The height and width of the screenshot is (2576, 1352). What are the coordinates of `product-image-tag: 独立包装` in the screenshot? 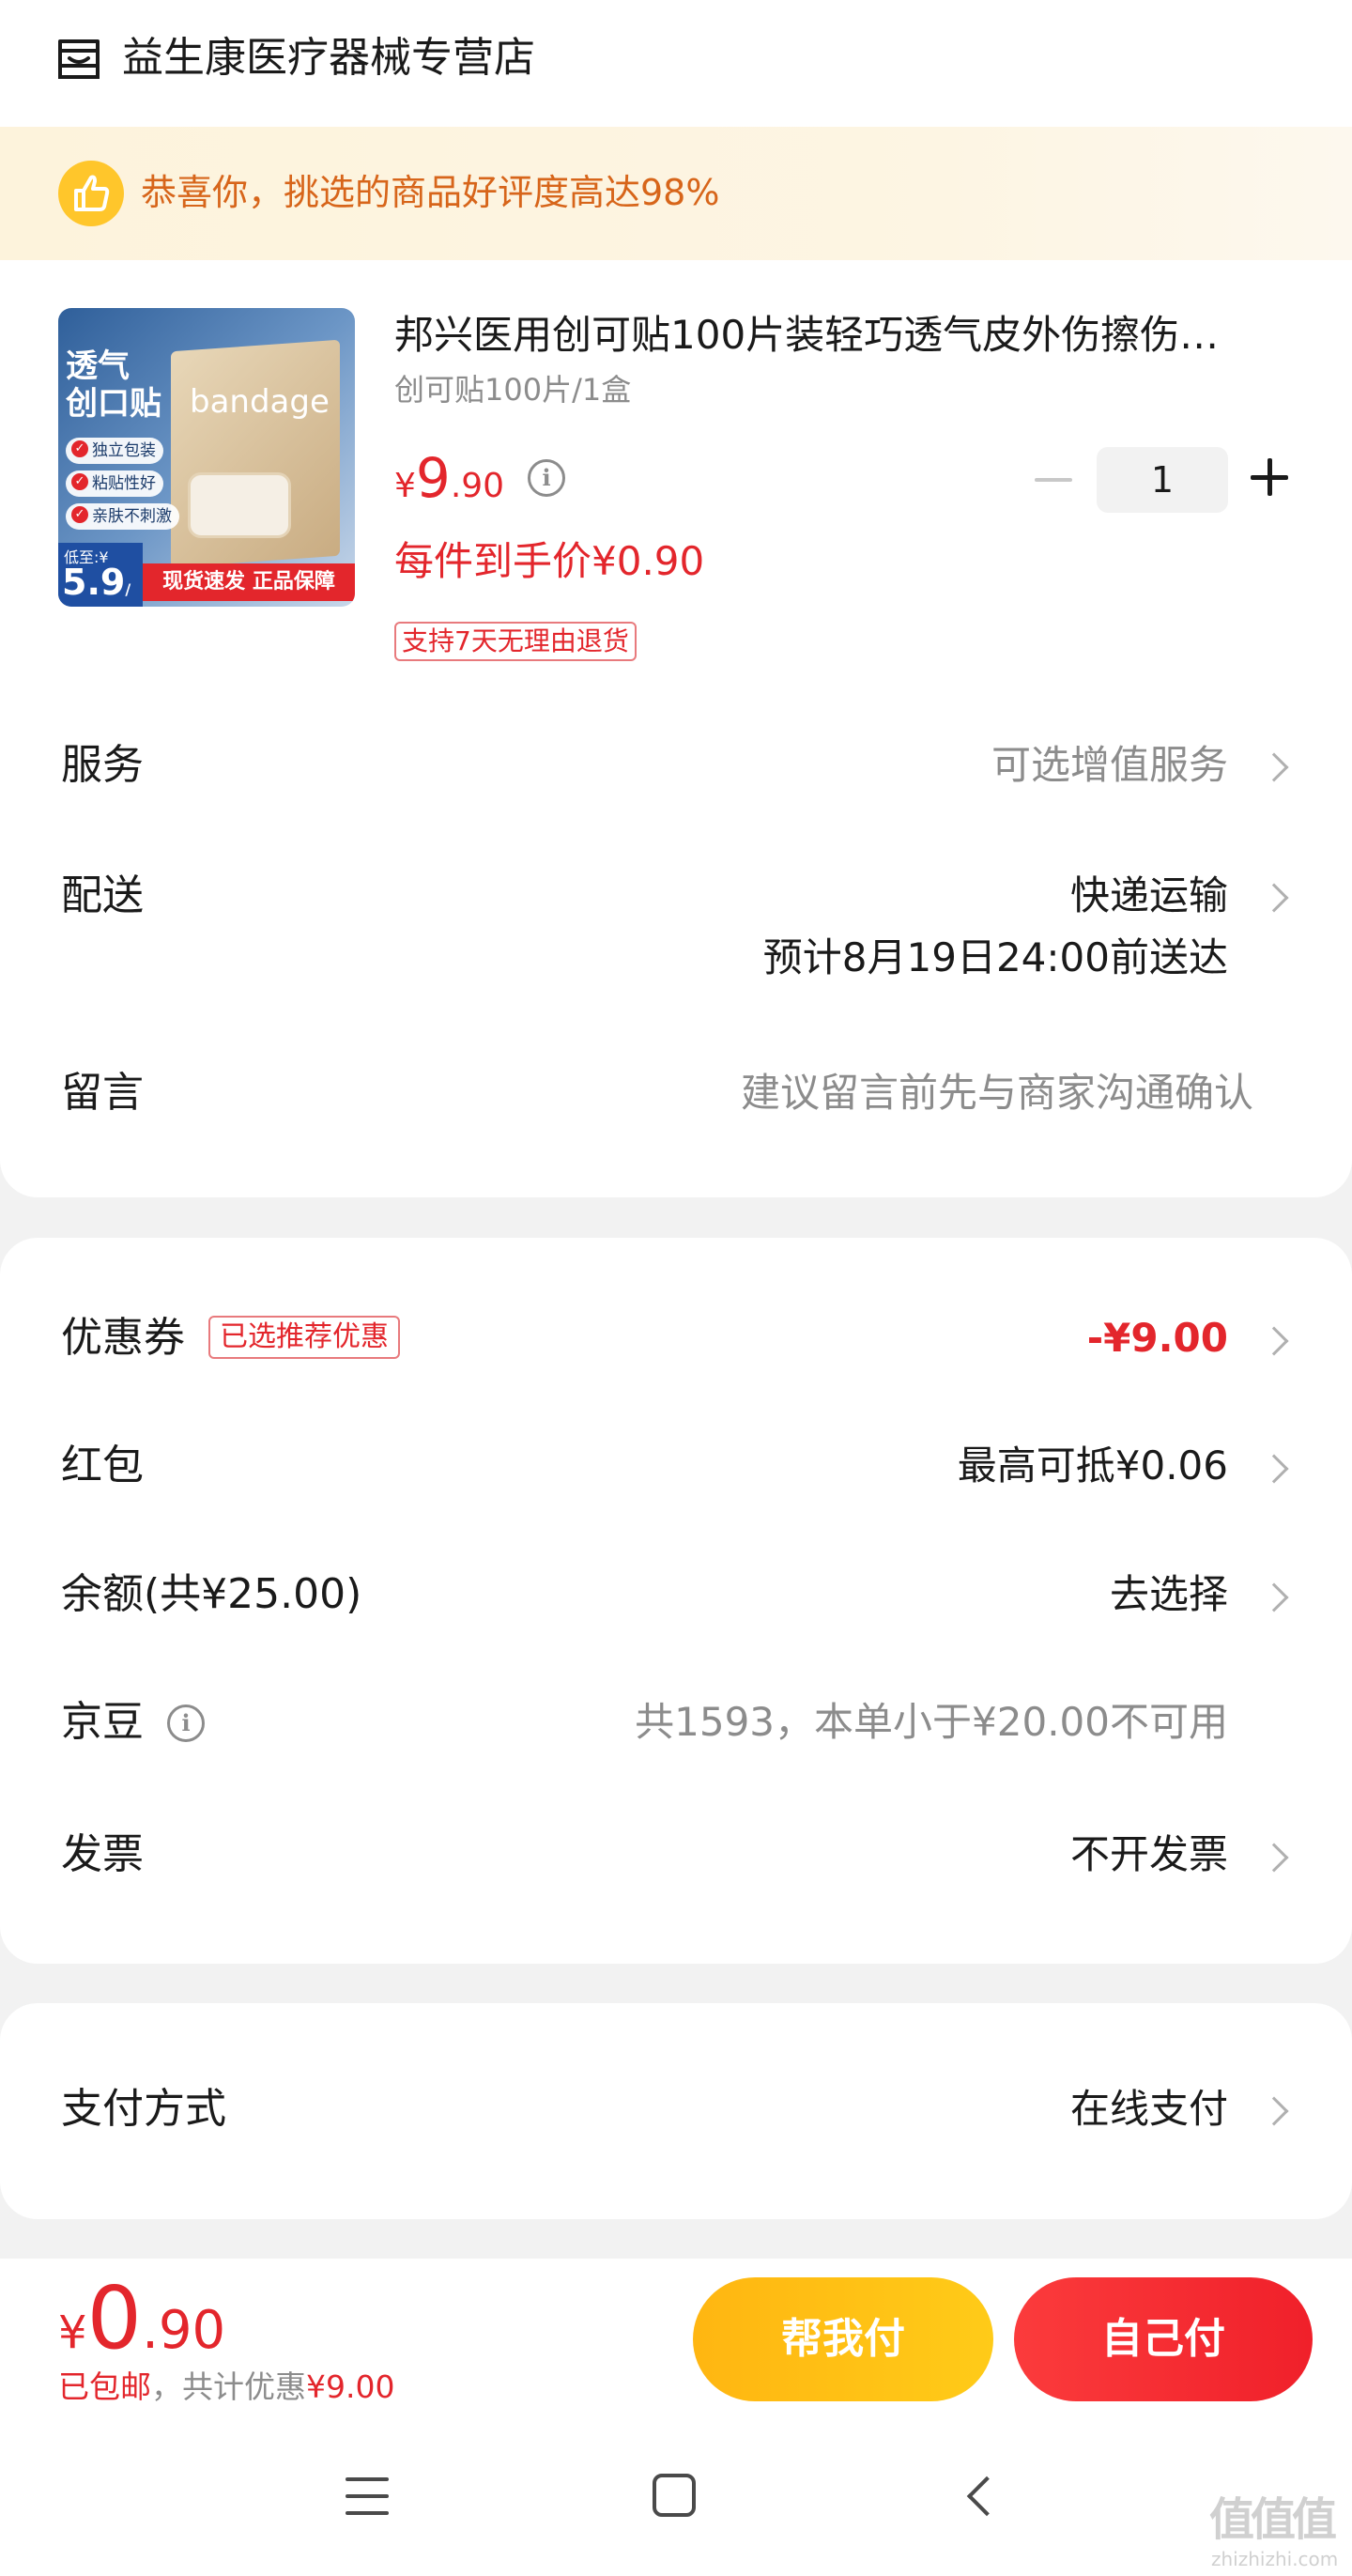 It's located at (115, 451).